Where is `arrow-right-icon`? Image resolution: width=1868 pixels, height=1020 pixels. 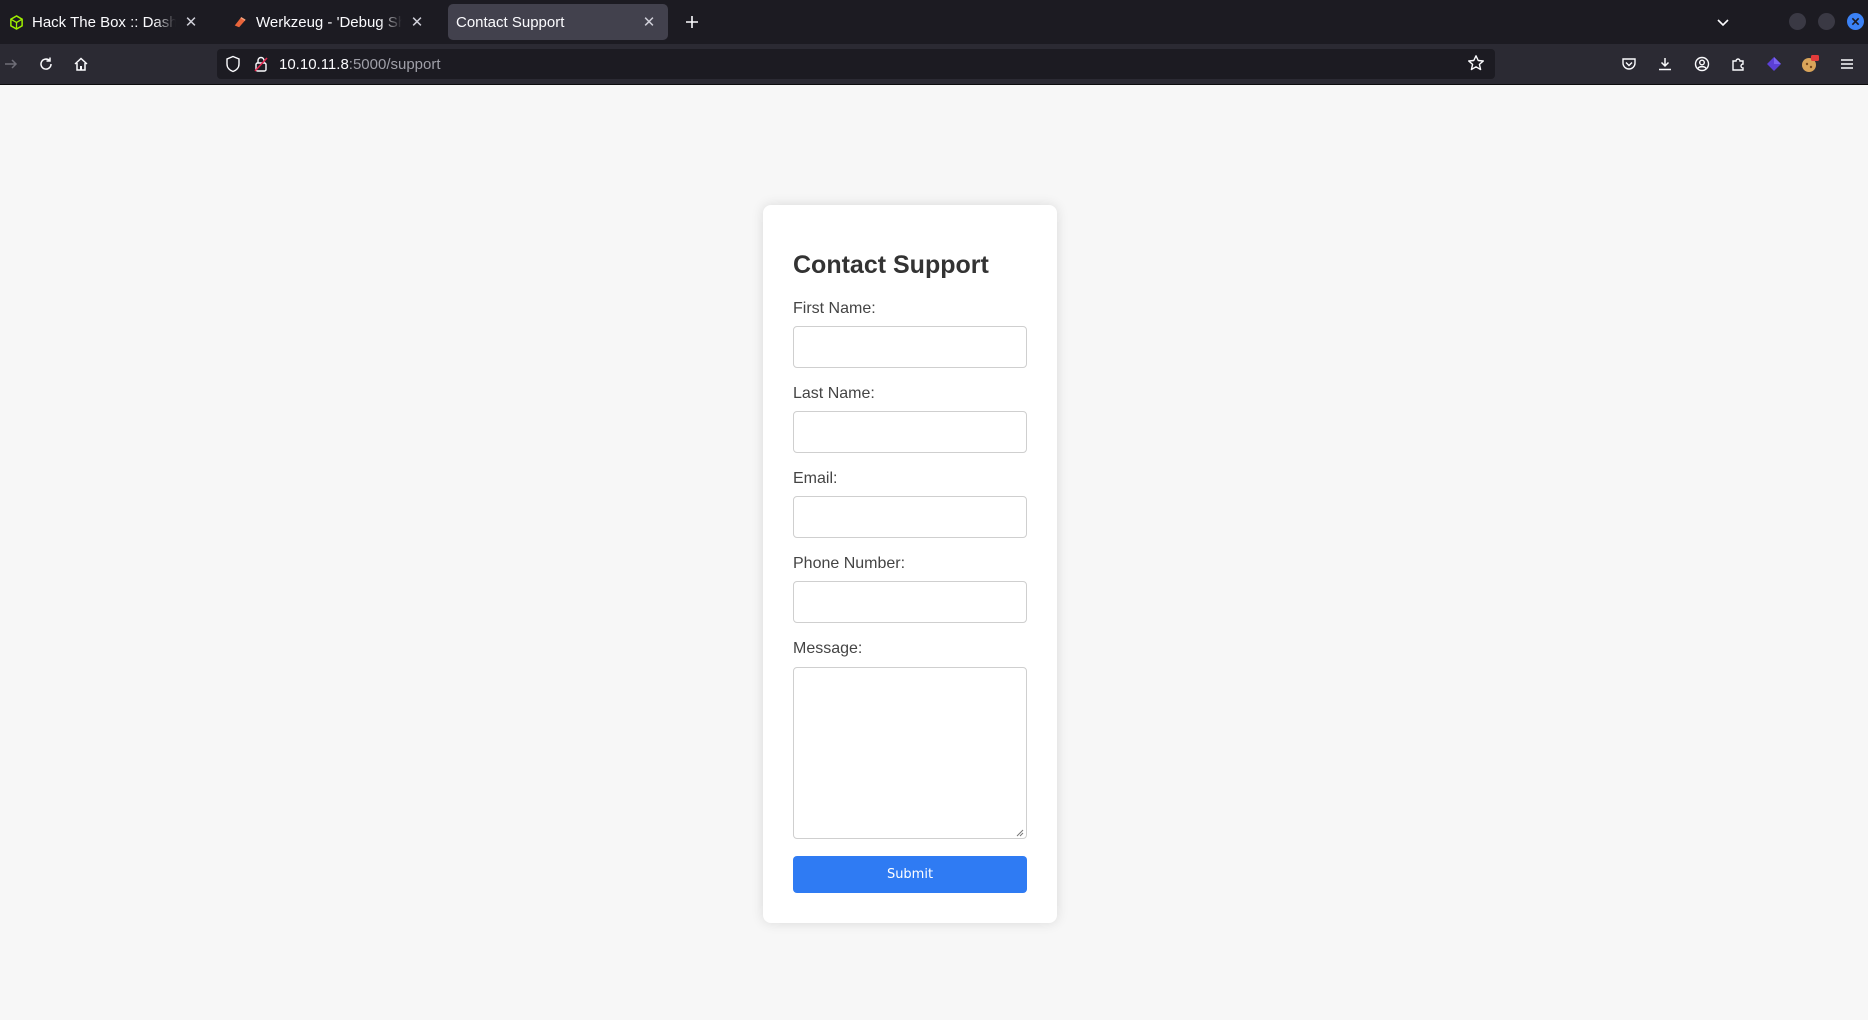 arrow-right-icon is located at coordinates (11, 64).